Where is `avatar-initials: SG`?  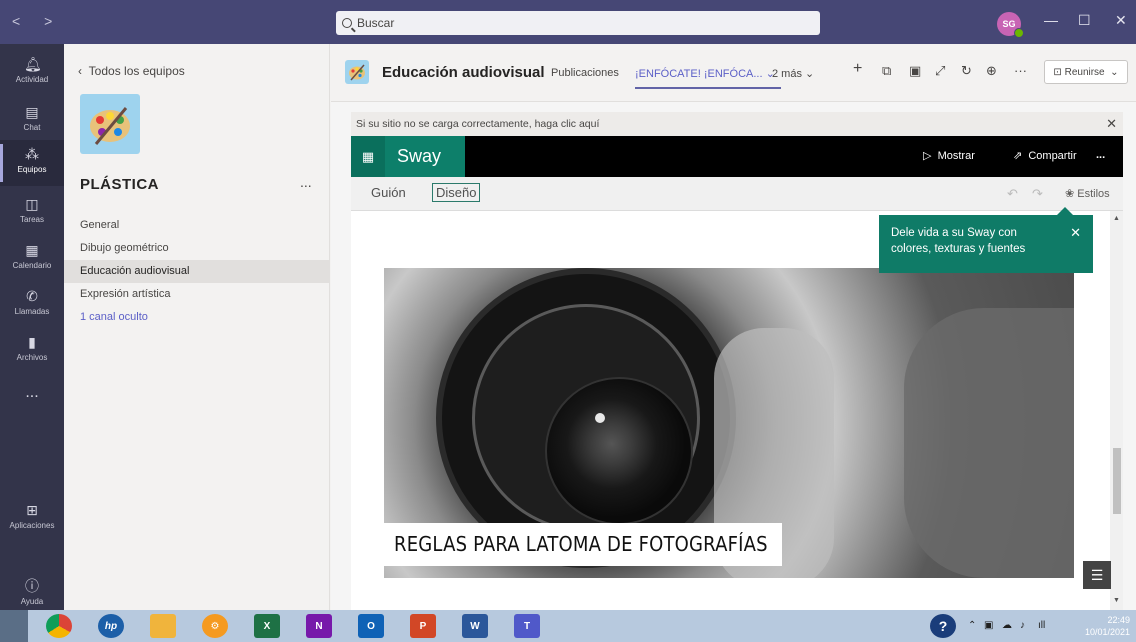 avatar-initials: SG is located at coordinates (1009, 24).